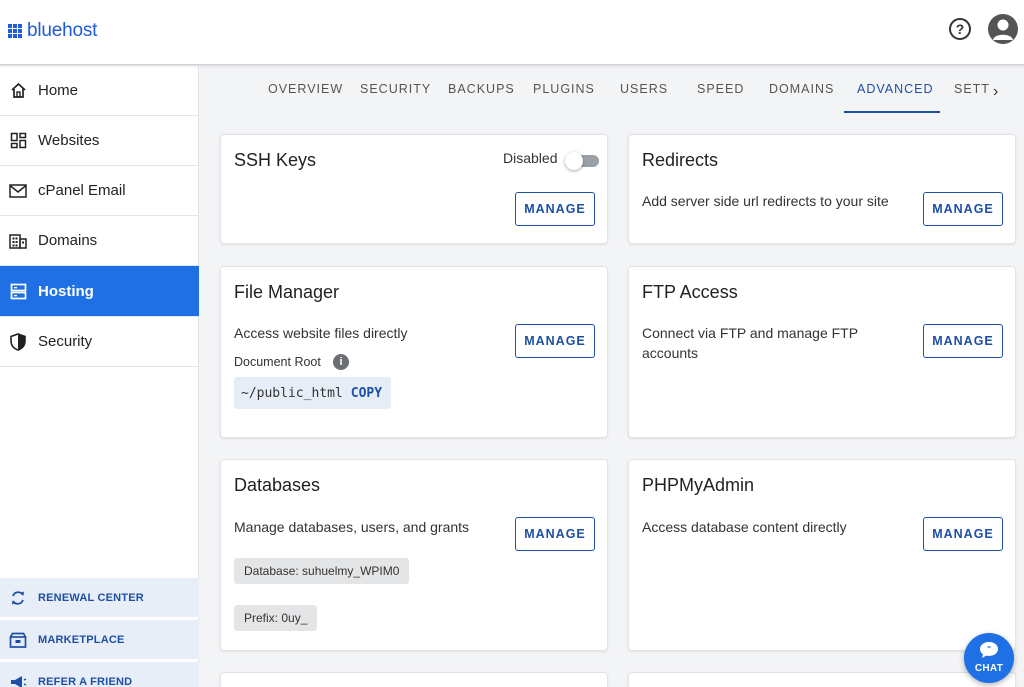 This screenshot has width=1024, height=687. Describe the element at coordinates (99, 291) in the screenshot. I see `sidebar-item-hosting: Hosting` at that location.